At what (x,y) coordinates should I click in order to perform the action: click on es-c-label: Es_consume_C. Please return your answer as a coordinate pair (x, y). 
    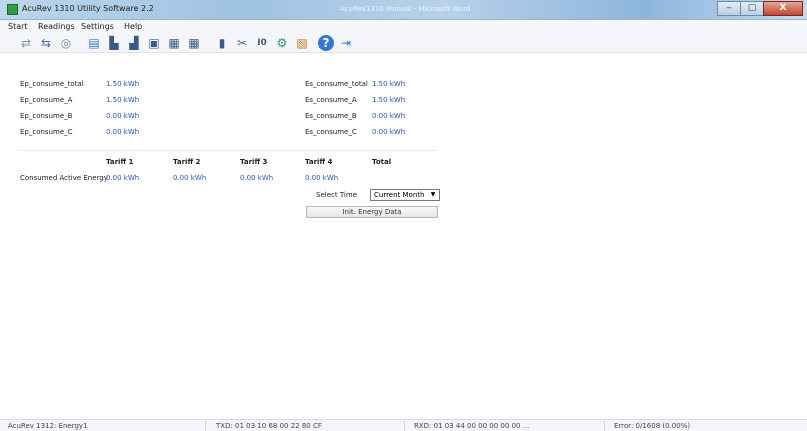
    Looking at the image, I should click on (331, 132).